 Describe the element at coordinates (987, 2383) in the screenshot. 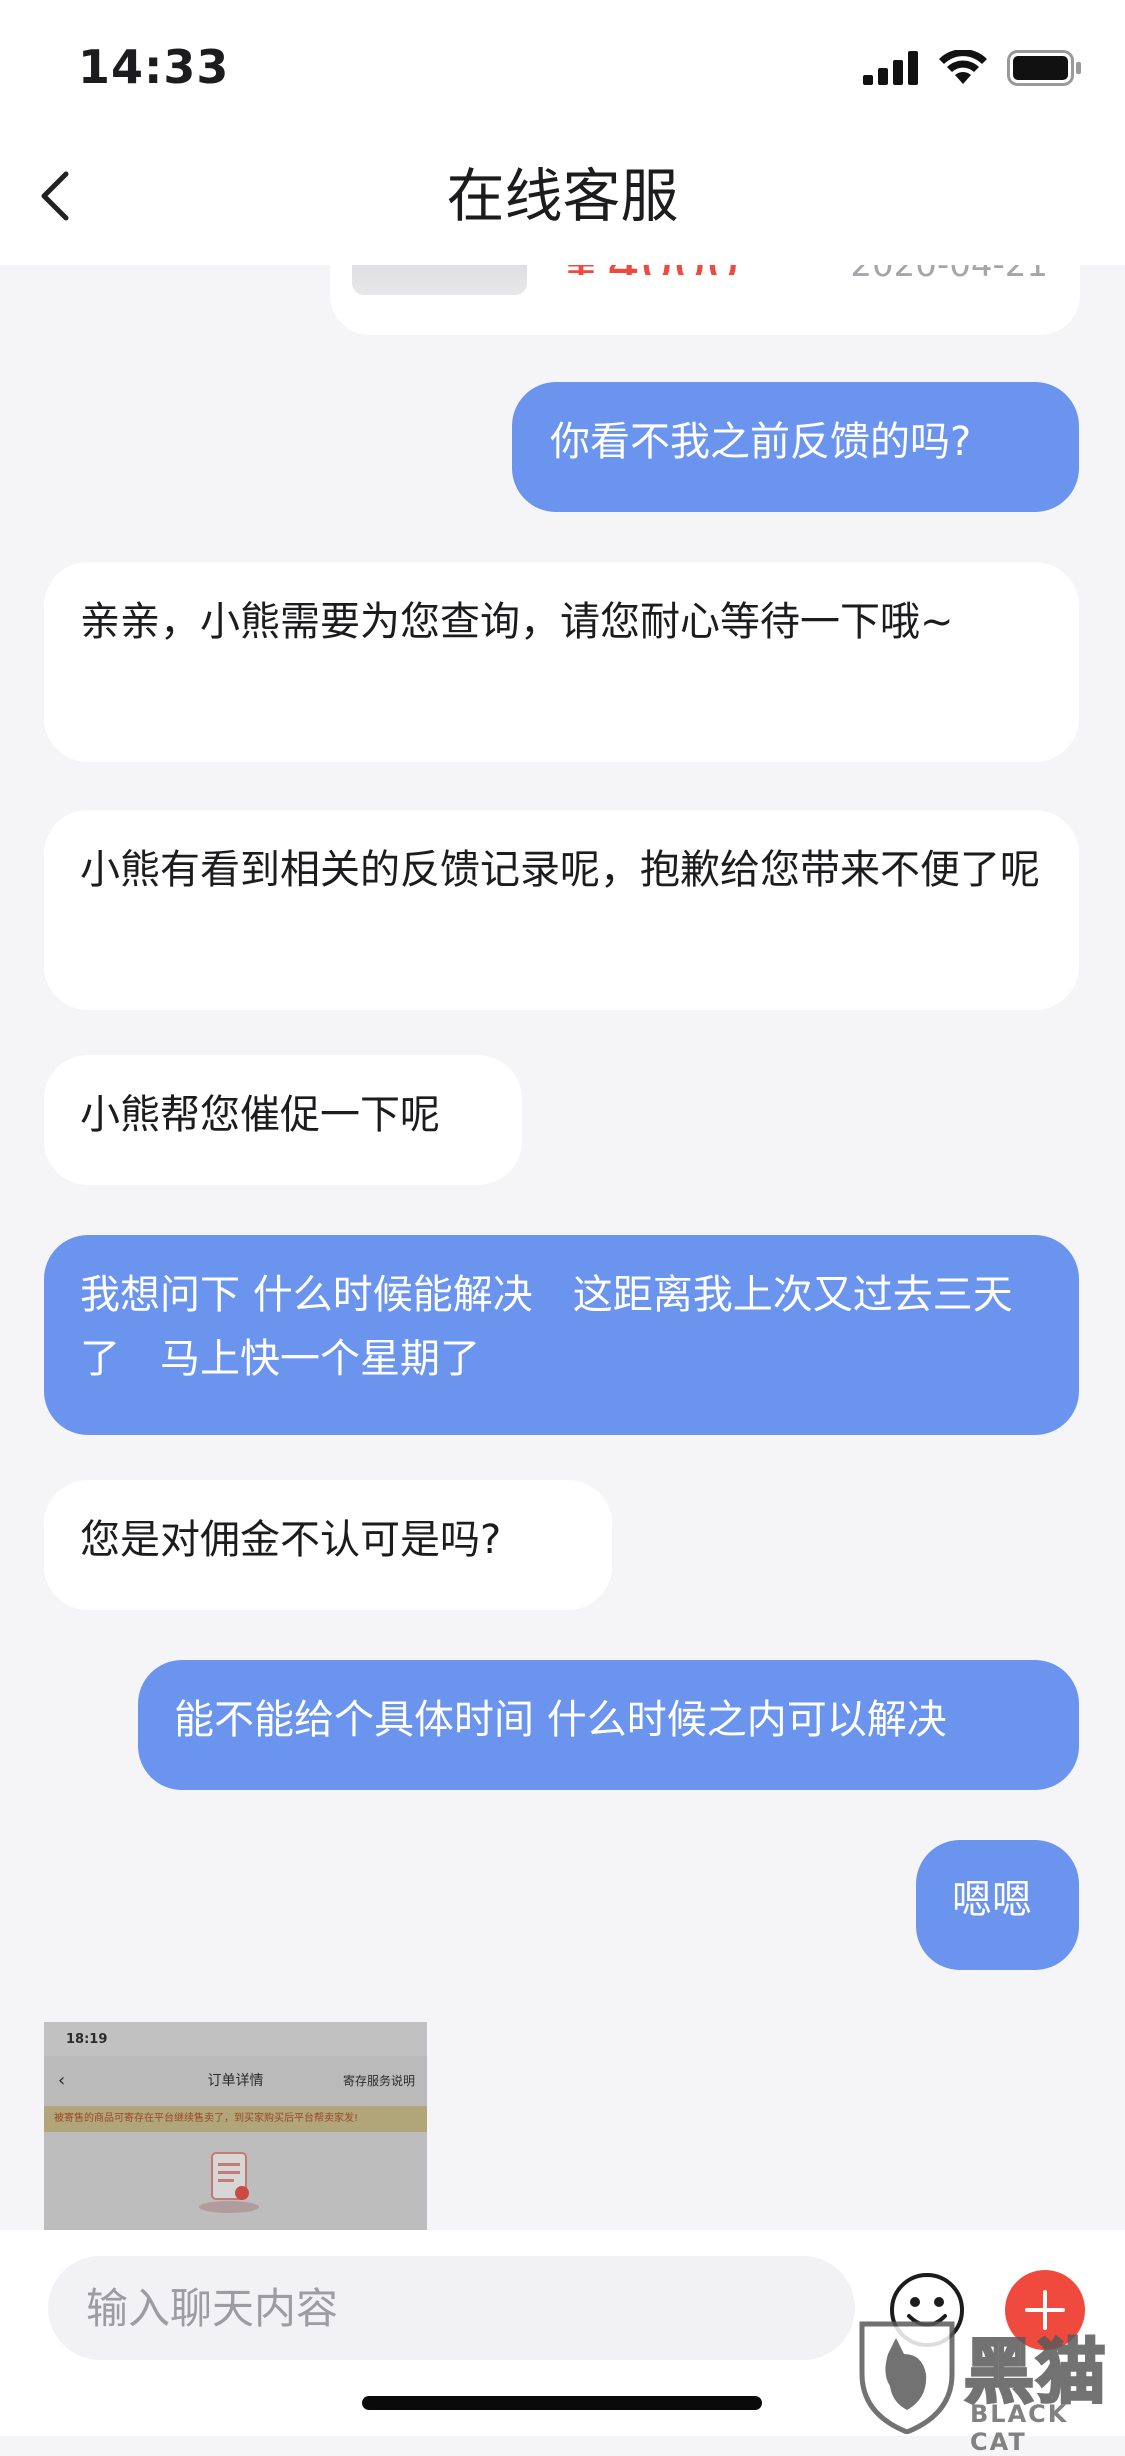

I see `watermark-logo: 黑猫 BLACK CAT` at that location.